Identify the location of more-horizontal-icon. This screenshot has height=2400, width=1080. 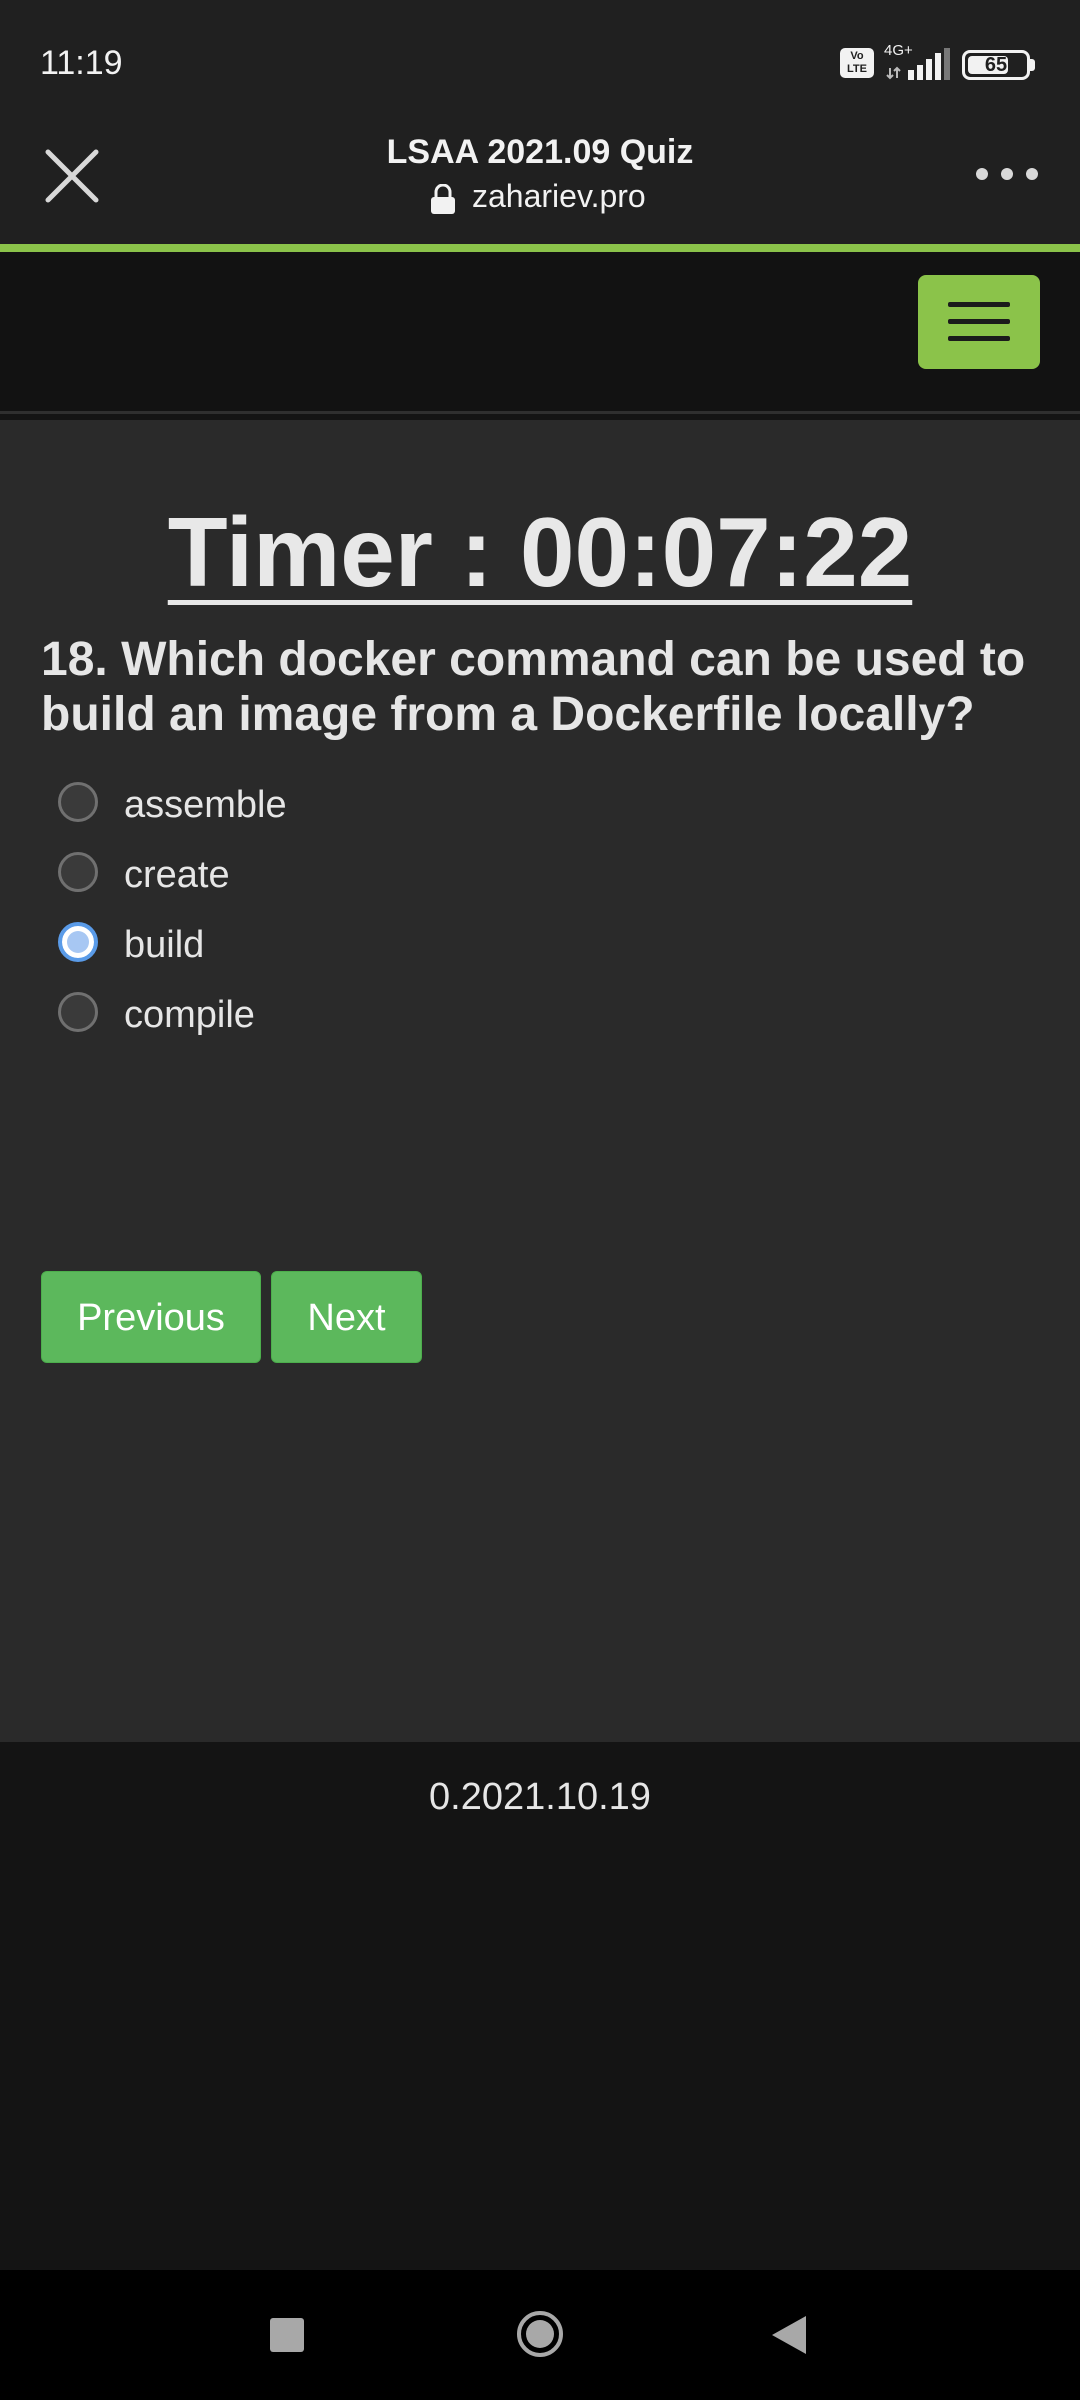
(1007, 174).